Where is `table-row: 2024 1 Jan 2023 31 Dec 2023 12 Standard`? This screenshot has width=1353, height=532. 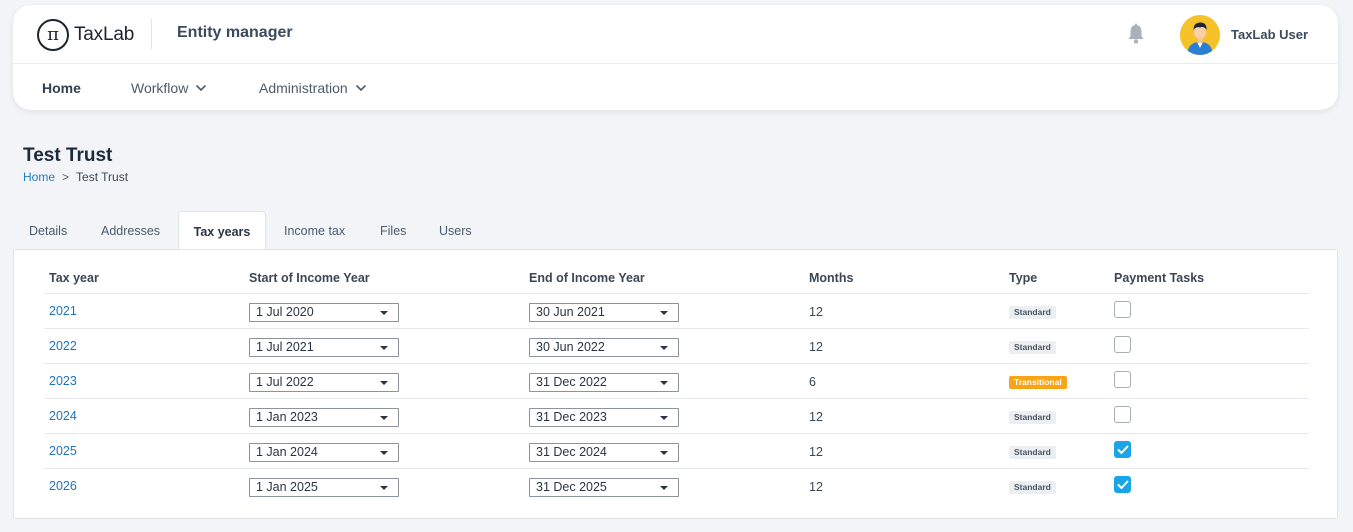
table-row: 2024 1 Jan 2023 31 Dec 2023 12 Standard is located at coordinates (676, 415).